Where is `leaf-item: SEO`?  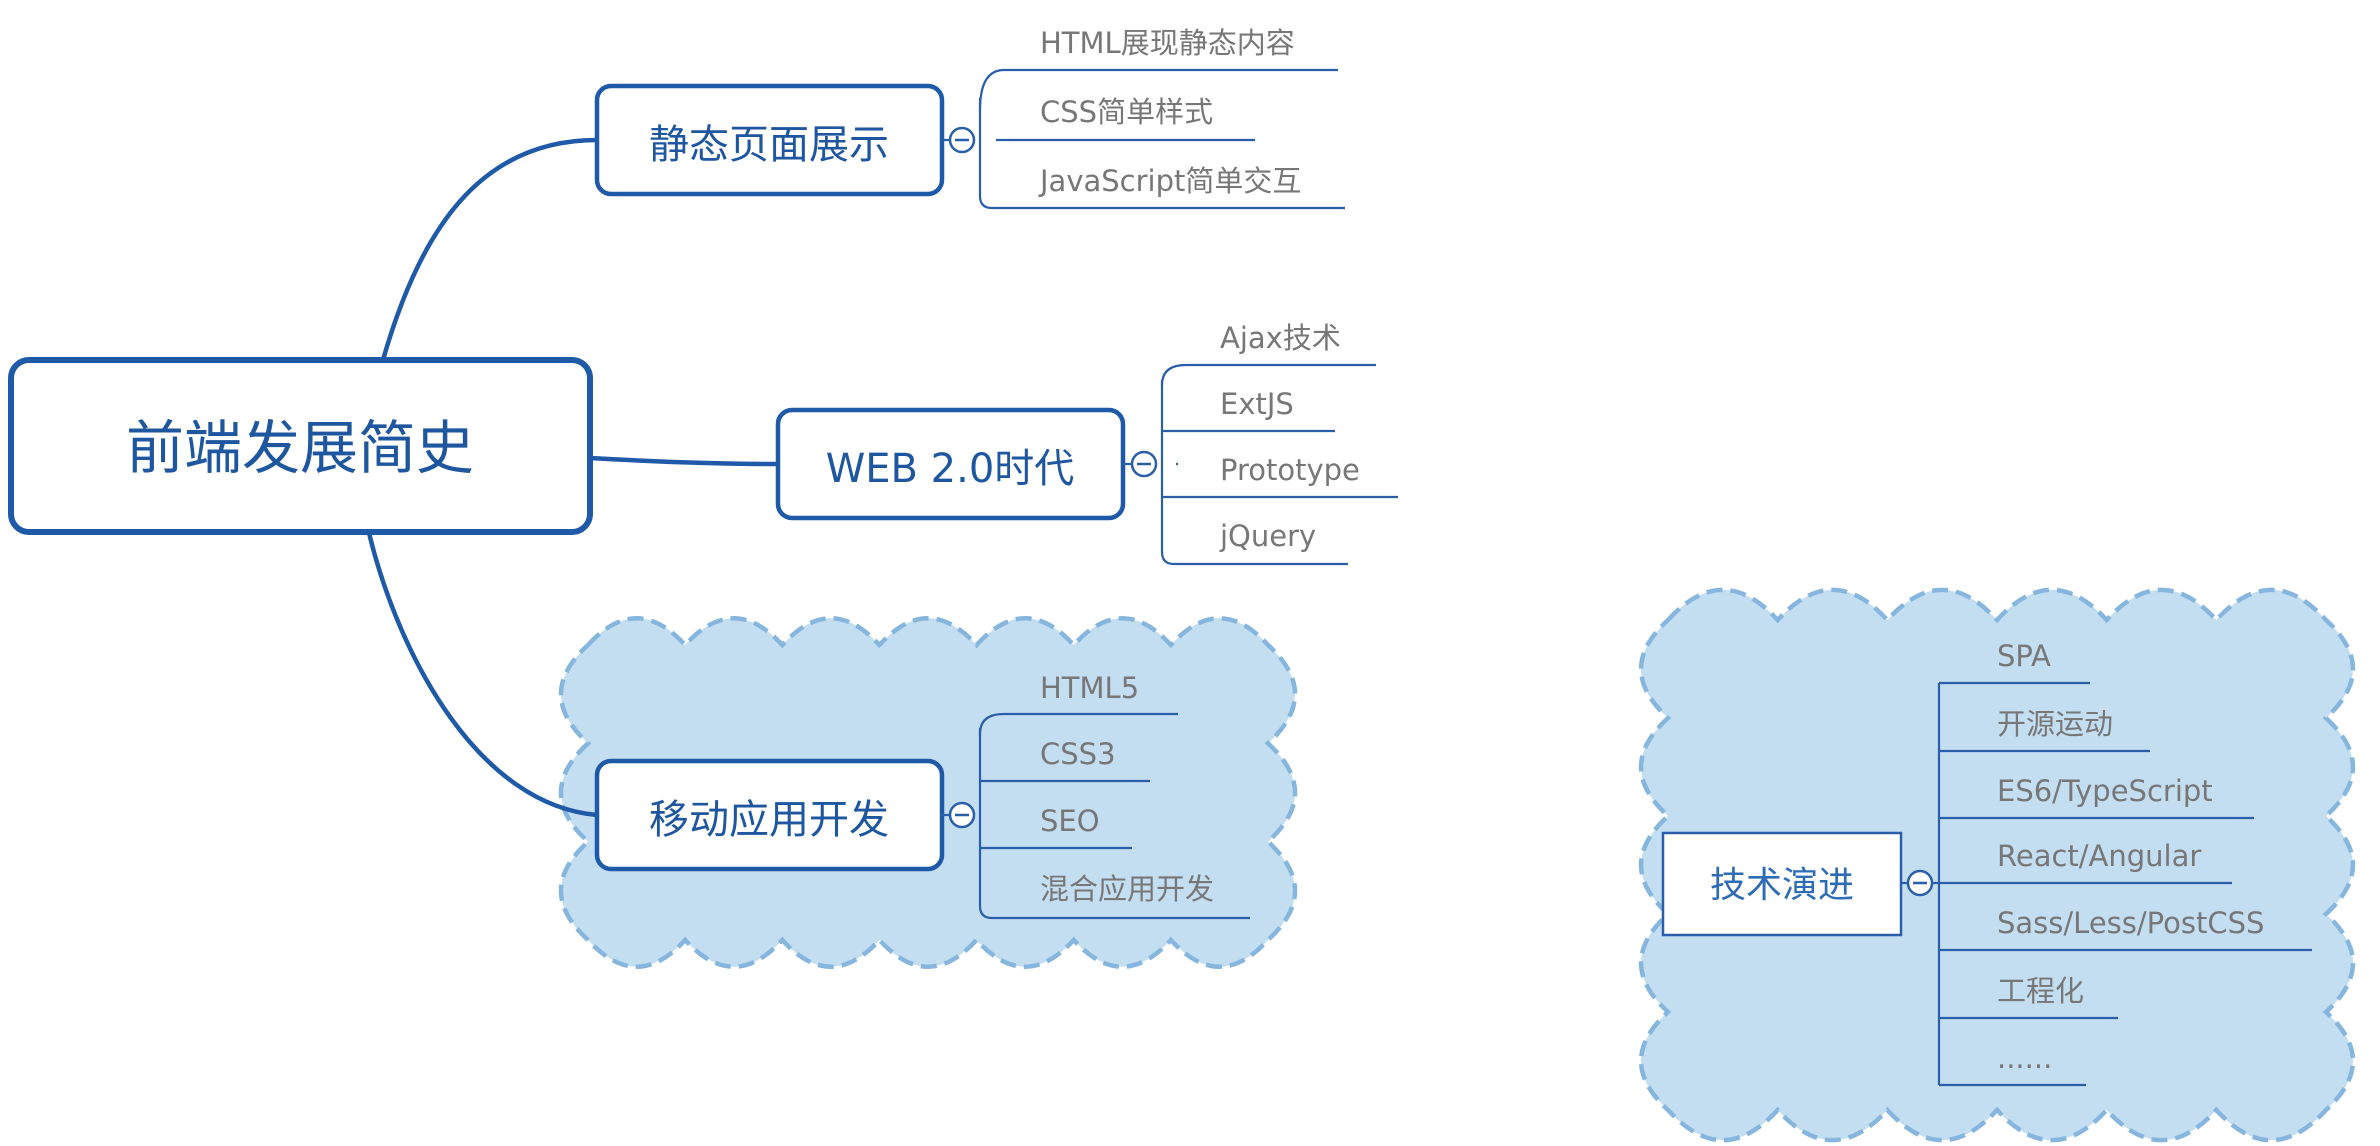 leaf-item: SEO is located at coordinates (1070, 821).